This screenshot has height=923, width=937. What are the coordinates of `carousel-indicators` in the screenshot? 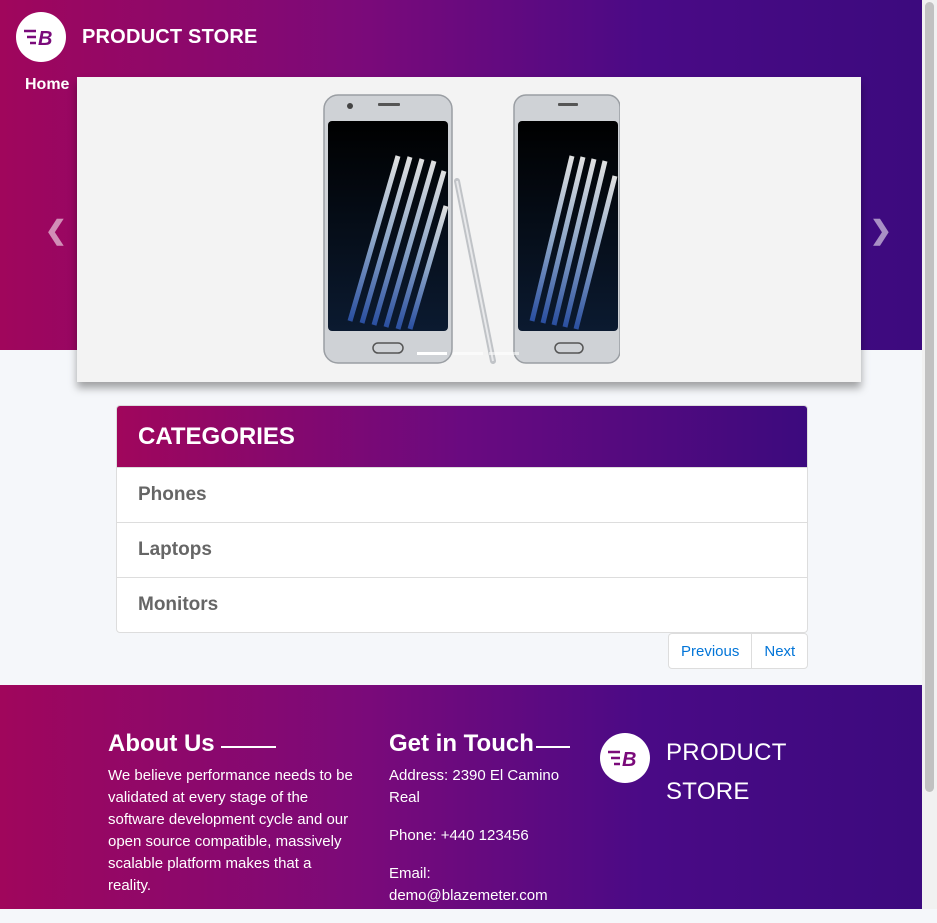 It's located at (468, 353).